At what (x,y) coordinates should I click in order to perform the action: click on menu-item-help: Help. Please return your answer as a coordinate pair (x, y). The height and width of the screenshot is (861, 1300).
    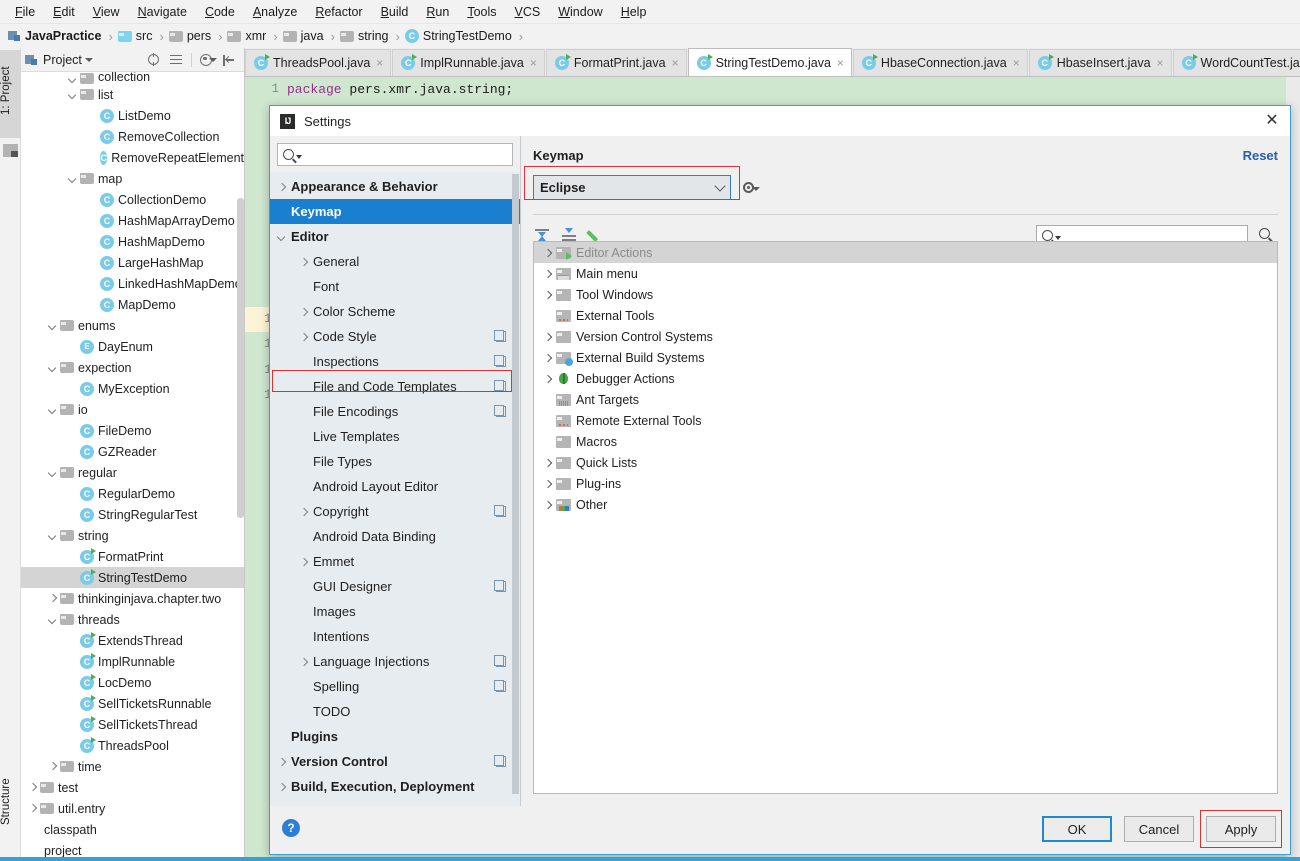
    Looking at the image, I should click on (634, 12).